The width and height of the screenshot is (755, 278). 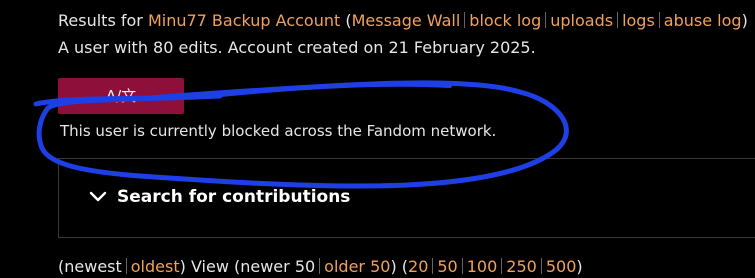 What do you see at coordinates (482, 266) in the screenshot?
I see `limit-100-link: 100` at bounding box center [482, 266].